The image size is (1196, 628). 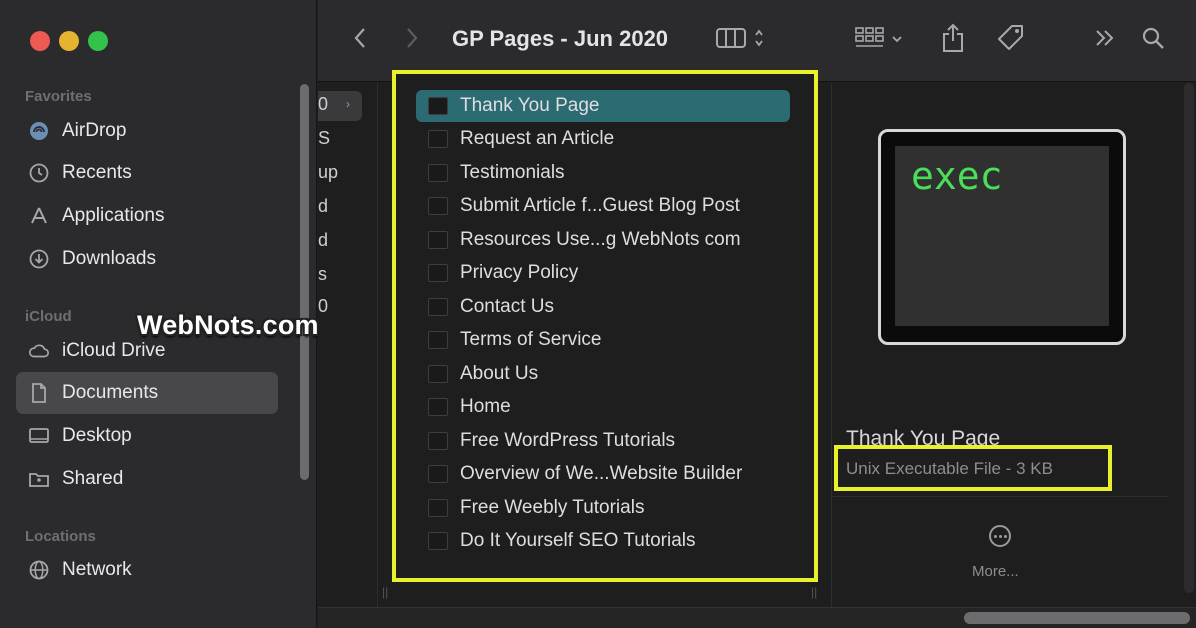 I want to click on sidebar-item-label: Desktop, so click(x=97, y=435).